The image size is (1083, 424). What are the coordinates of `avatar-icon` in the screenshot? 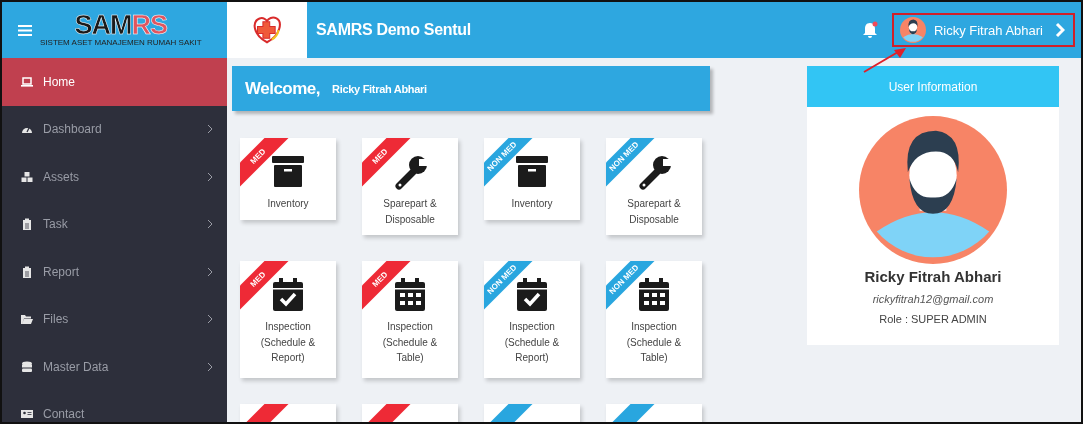 It's located at (912, 30).